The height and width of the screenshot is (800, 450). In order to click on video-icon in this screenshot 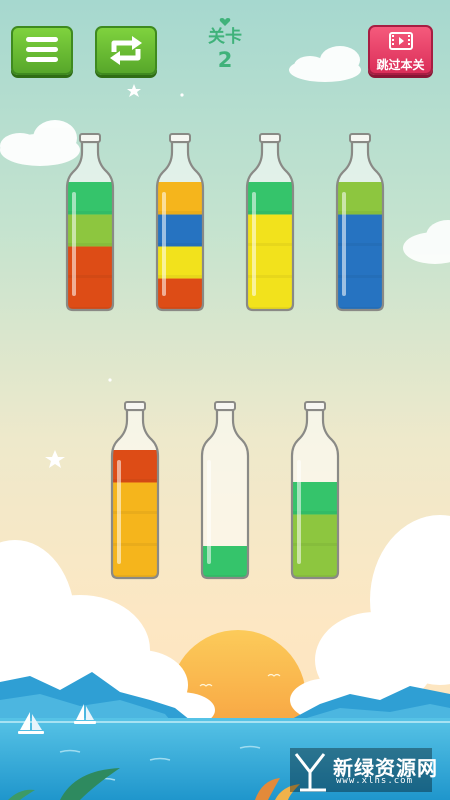, I will do `click(401, 41)`.